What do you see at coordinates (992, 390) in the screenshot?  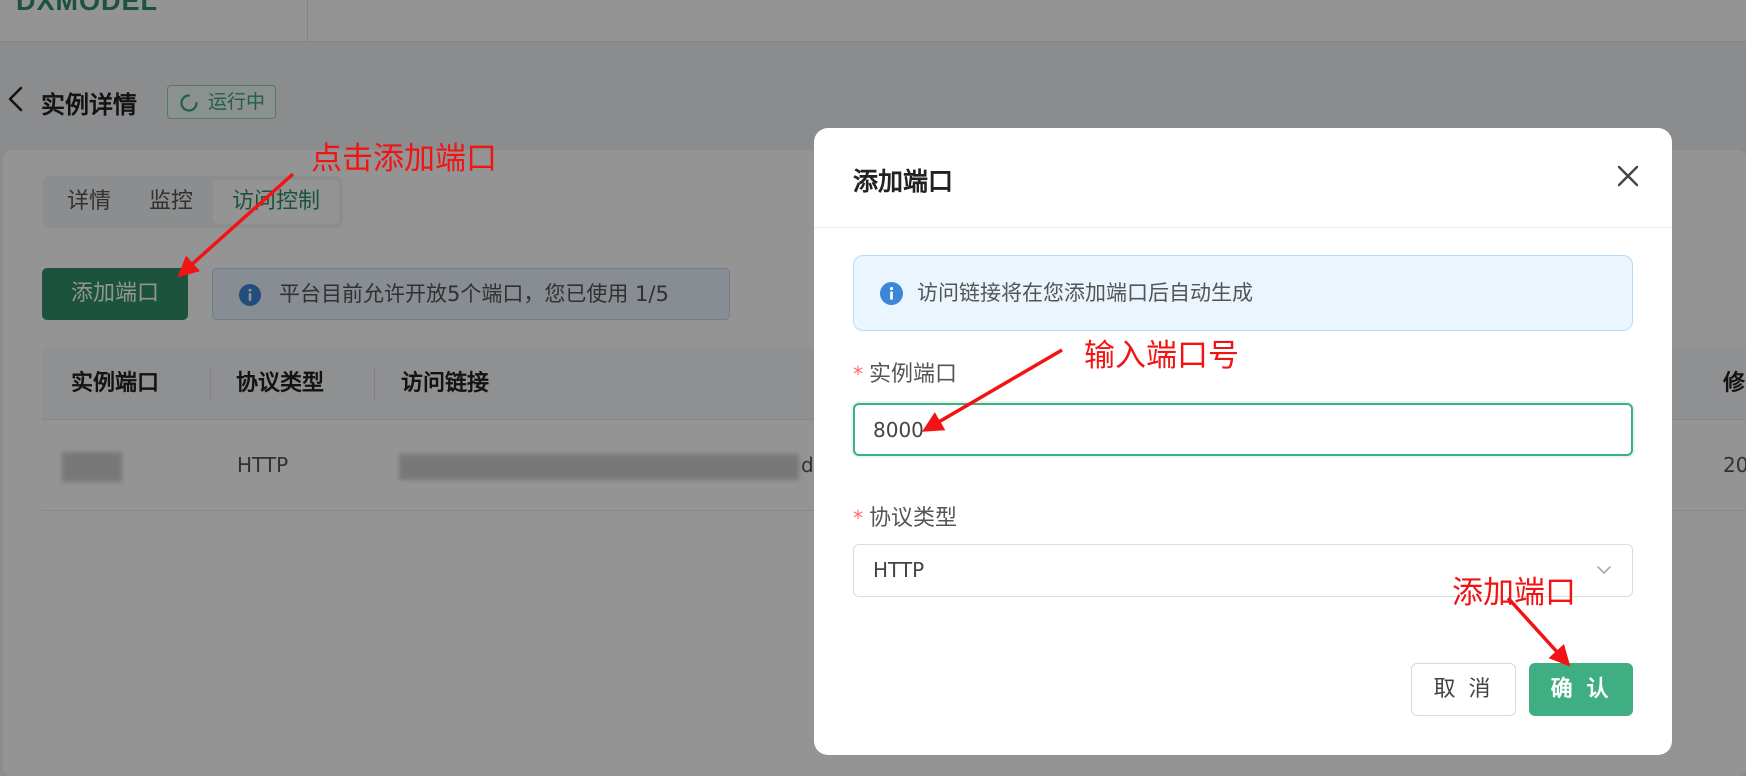 I see `arrow-to-port-input` at bounding box center [992, 390].